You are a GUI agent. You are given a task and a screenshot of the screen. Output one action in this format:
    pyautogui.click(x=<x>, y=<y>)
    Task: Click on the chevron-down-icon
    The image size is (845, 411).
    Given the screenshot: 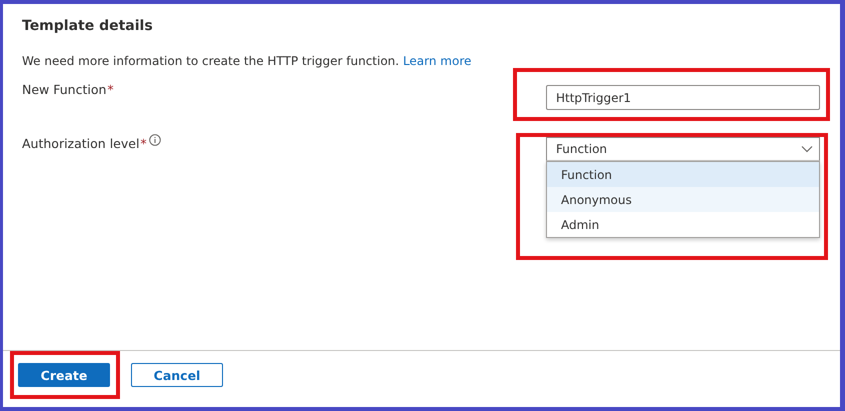 What is the action you would take?
    pyautogui.click(x=807, y=149)
    